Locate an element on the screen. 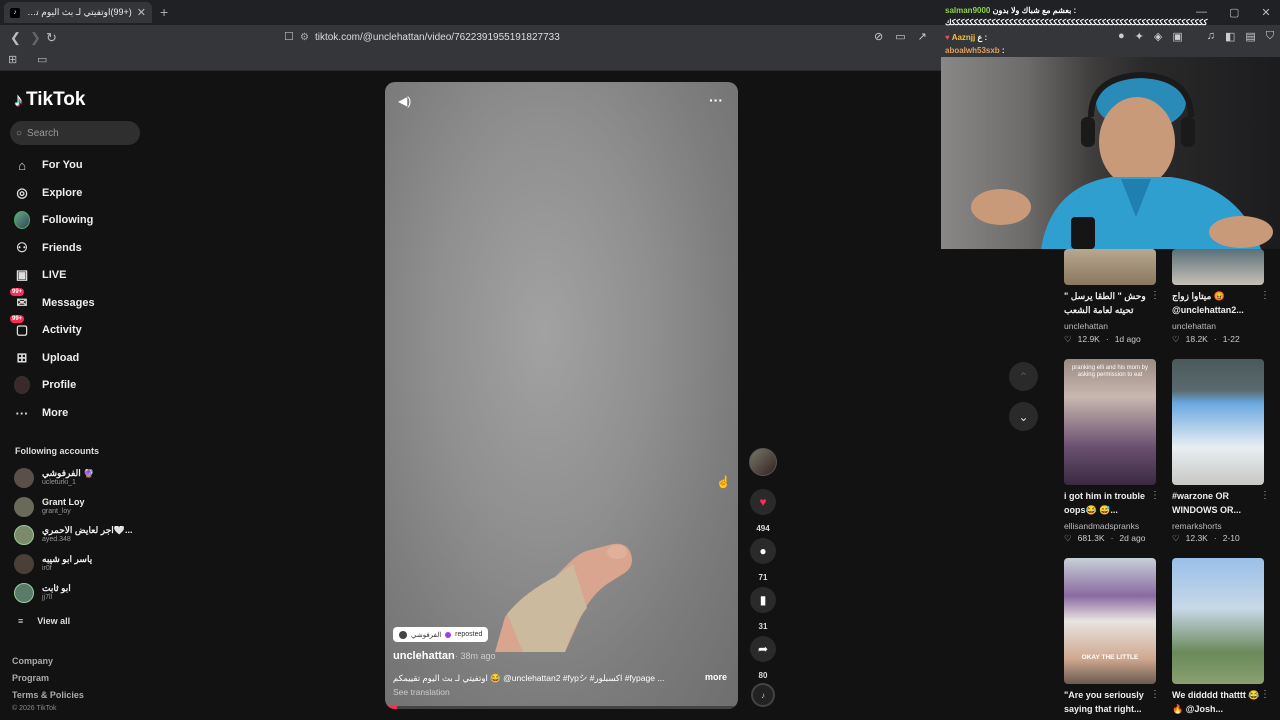 The width and height of the screenshot is (1280, 720). following-account: الفرفوشي 🔮 ucleturki_1 is located at coordinates (84, 478).